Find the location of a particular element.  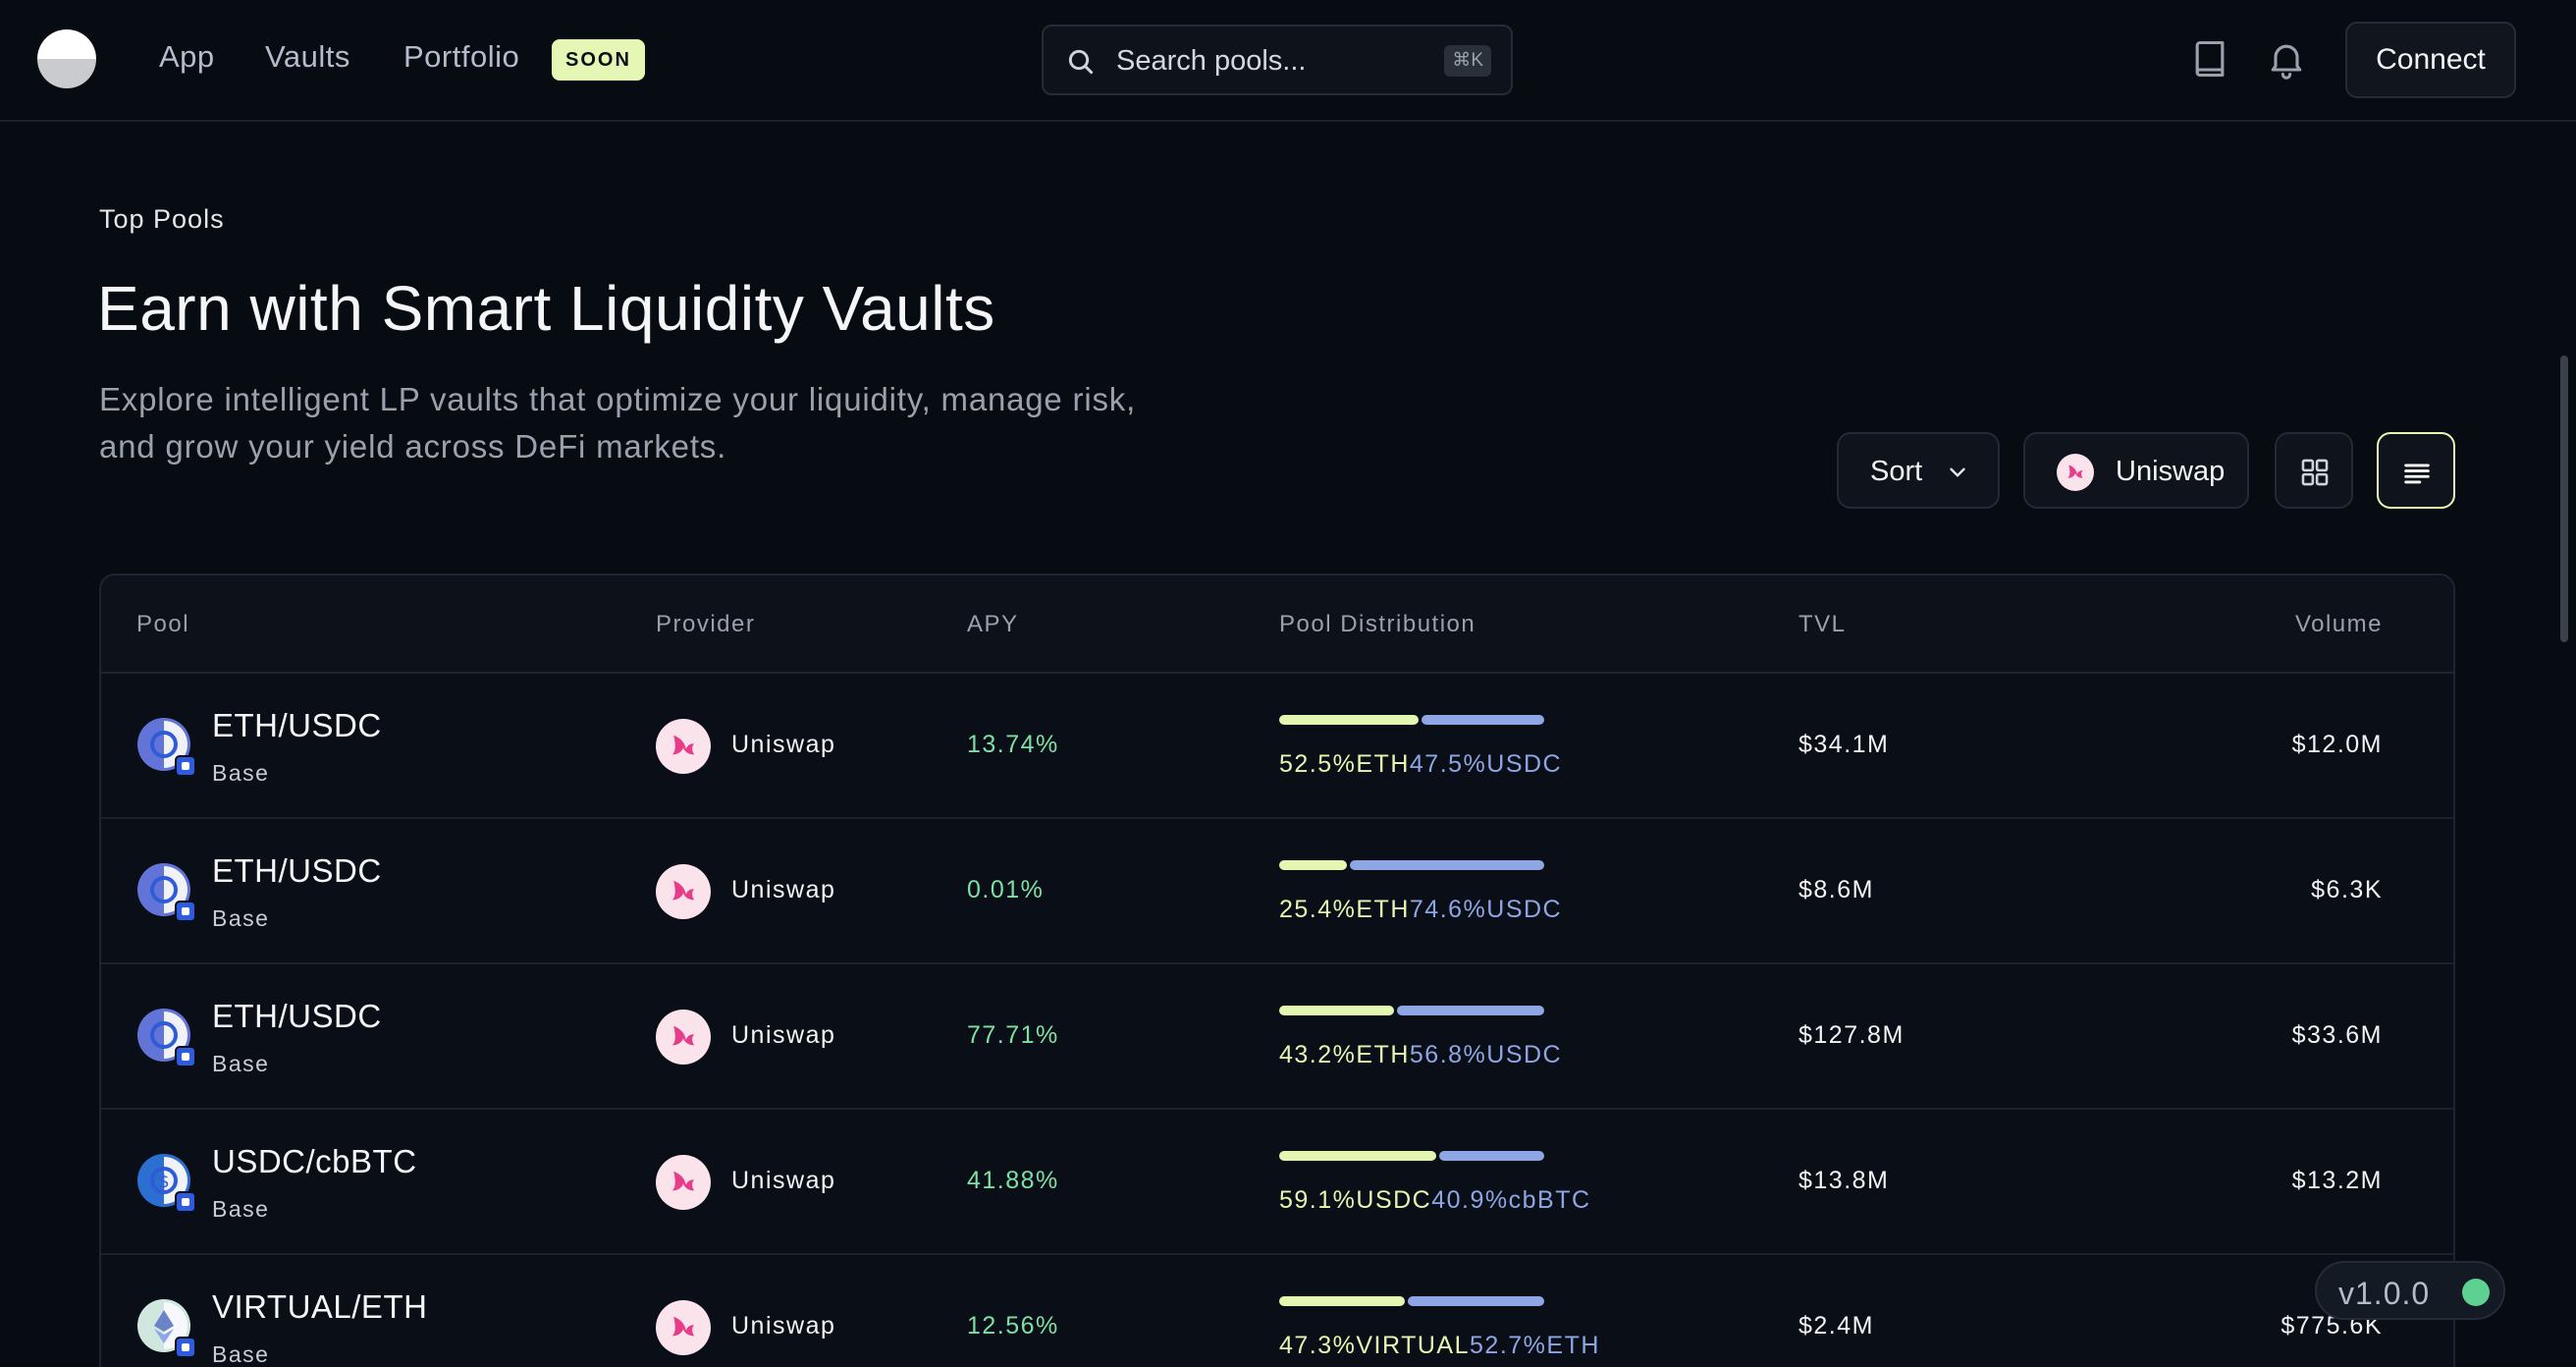

column-header-distribution: Pool Distribution is located at coordinates (1377, 624).